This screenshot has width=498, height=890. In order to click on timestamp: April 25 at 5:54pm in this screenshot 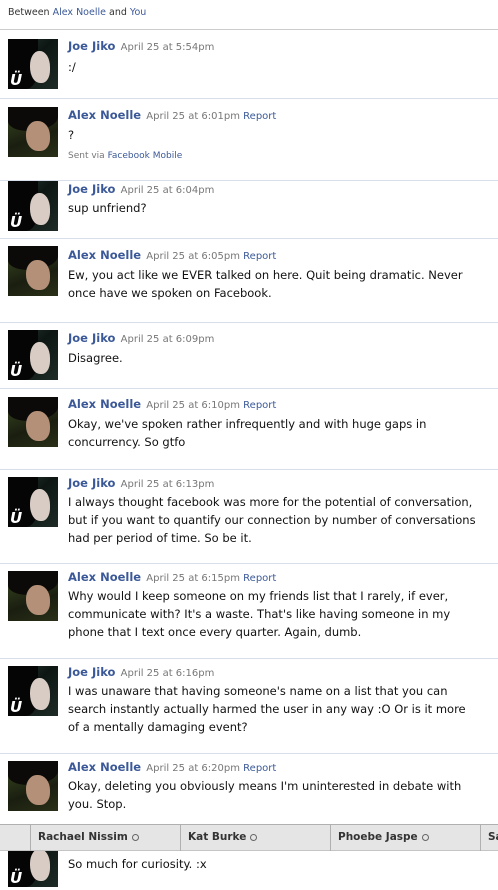, I will do `click(167, 47)`.